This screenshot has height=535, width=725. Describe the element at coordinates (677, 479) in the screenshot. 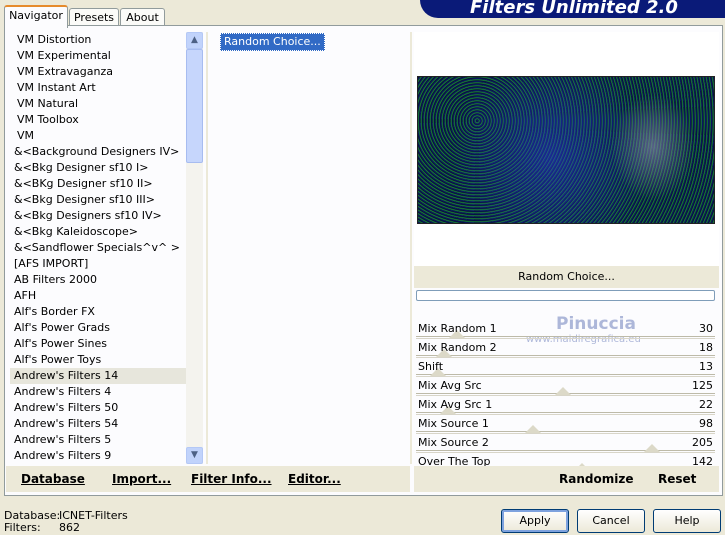

I see `reset-button: Reset` at that location.